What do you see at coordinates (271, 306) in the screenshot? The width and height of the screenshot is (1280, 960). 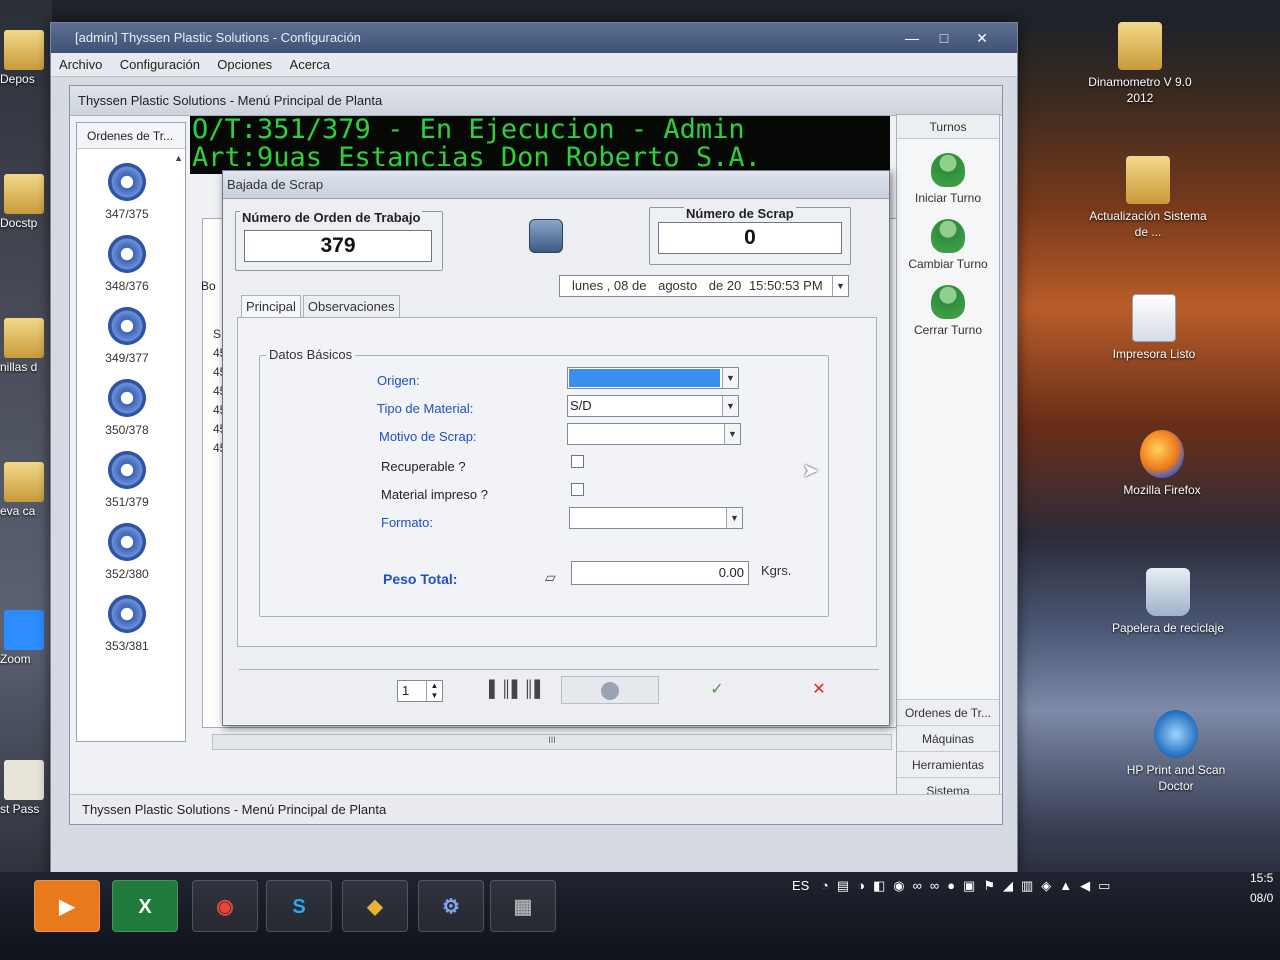 I see `tab-principal: Principal` at bounding box center [271, 306].